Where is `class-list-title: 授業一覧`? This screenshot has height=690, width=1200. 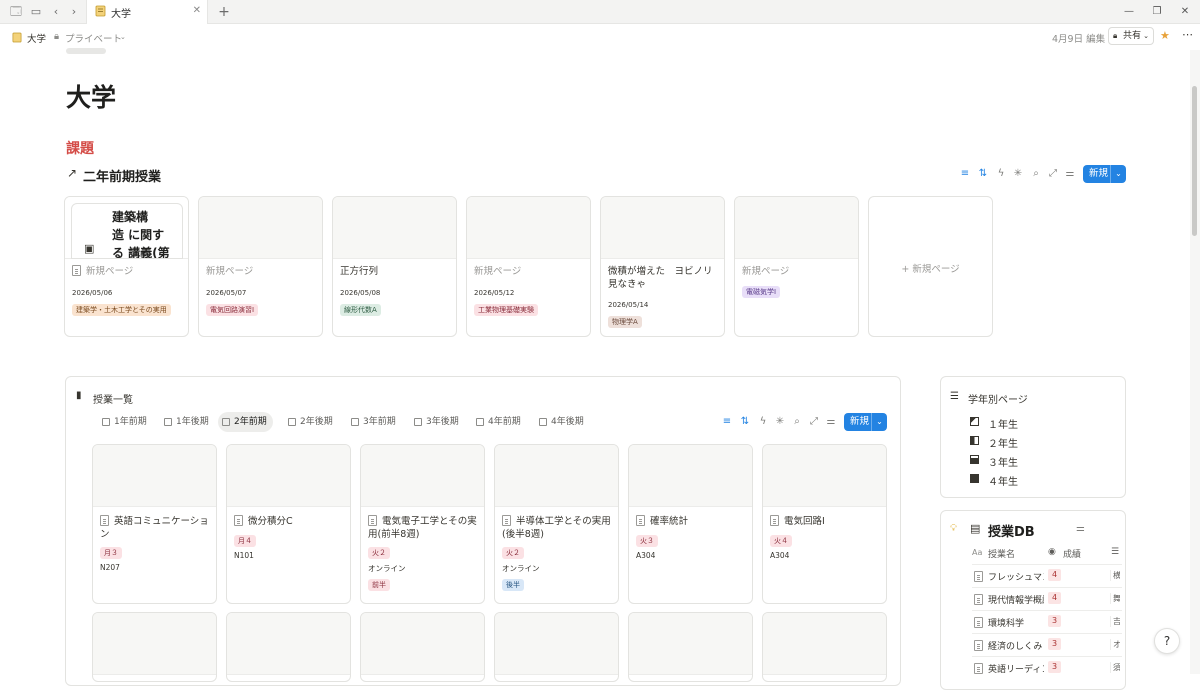 class-list-title: 授業一覧 is located at coordinates (113, 398).